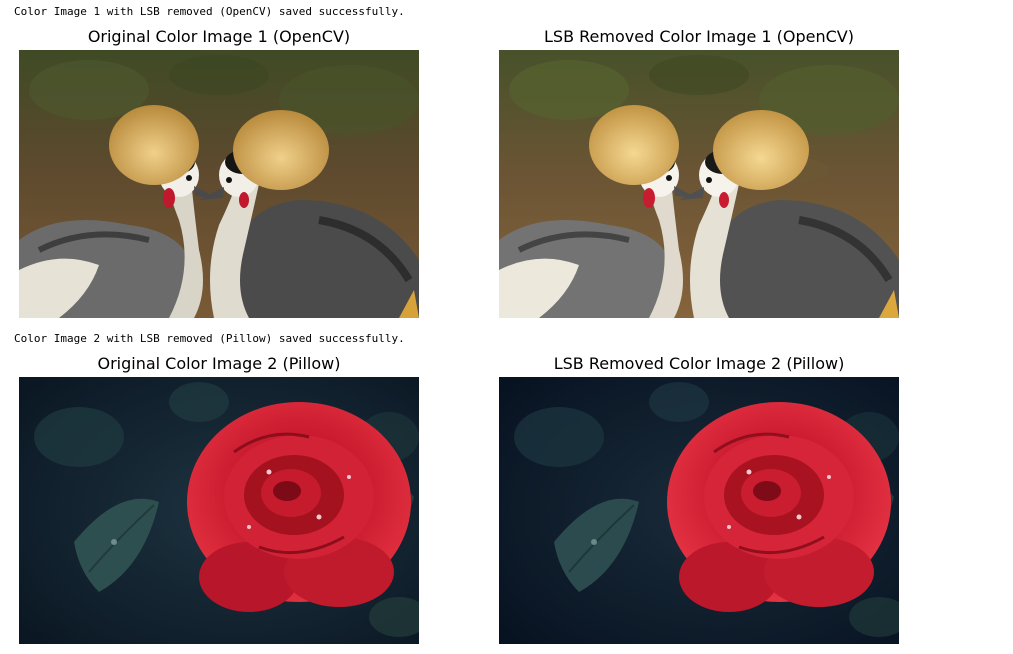 This screenshot has width=1013, height=654. Describe the element at coordinates (699, 363) in the screenshot. I see `figure-2-lsb-removed-title: LSB Removed Color Image 2 (Pillow)` at that location.